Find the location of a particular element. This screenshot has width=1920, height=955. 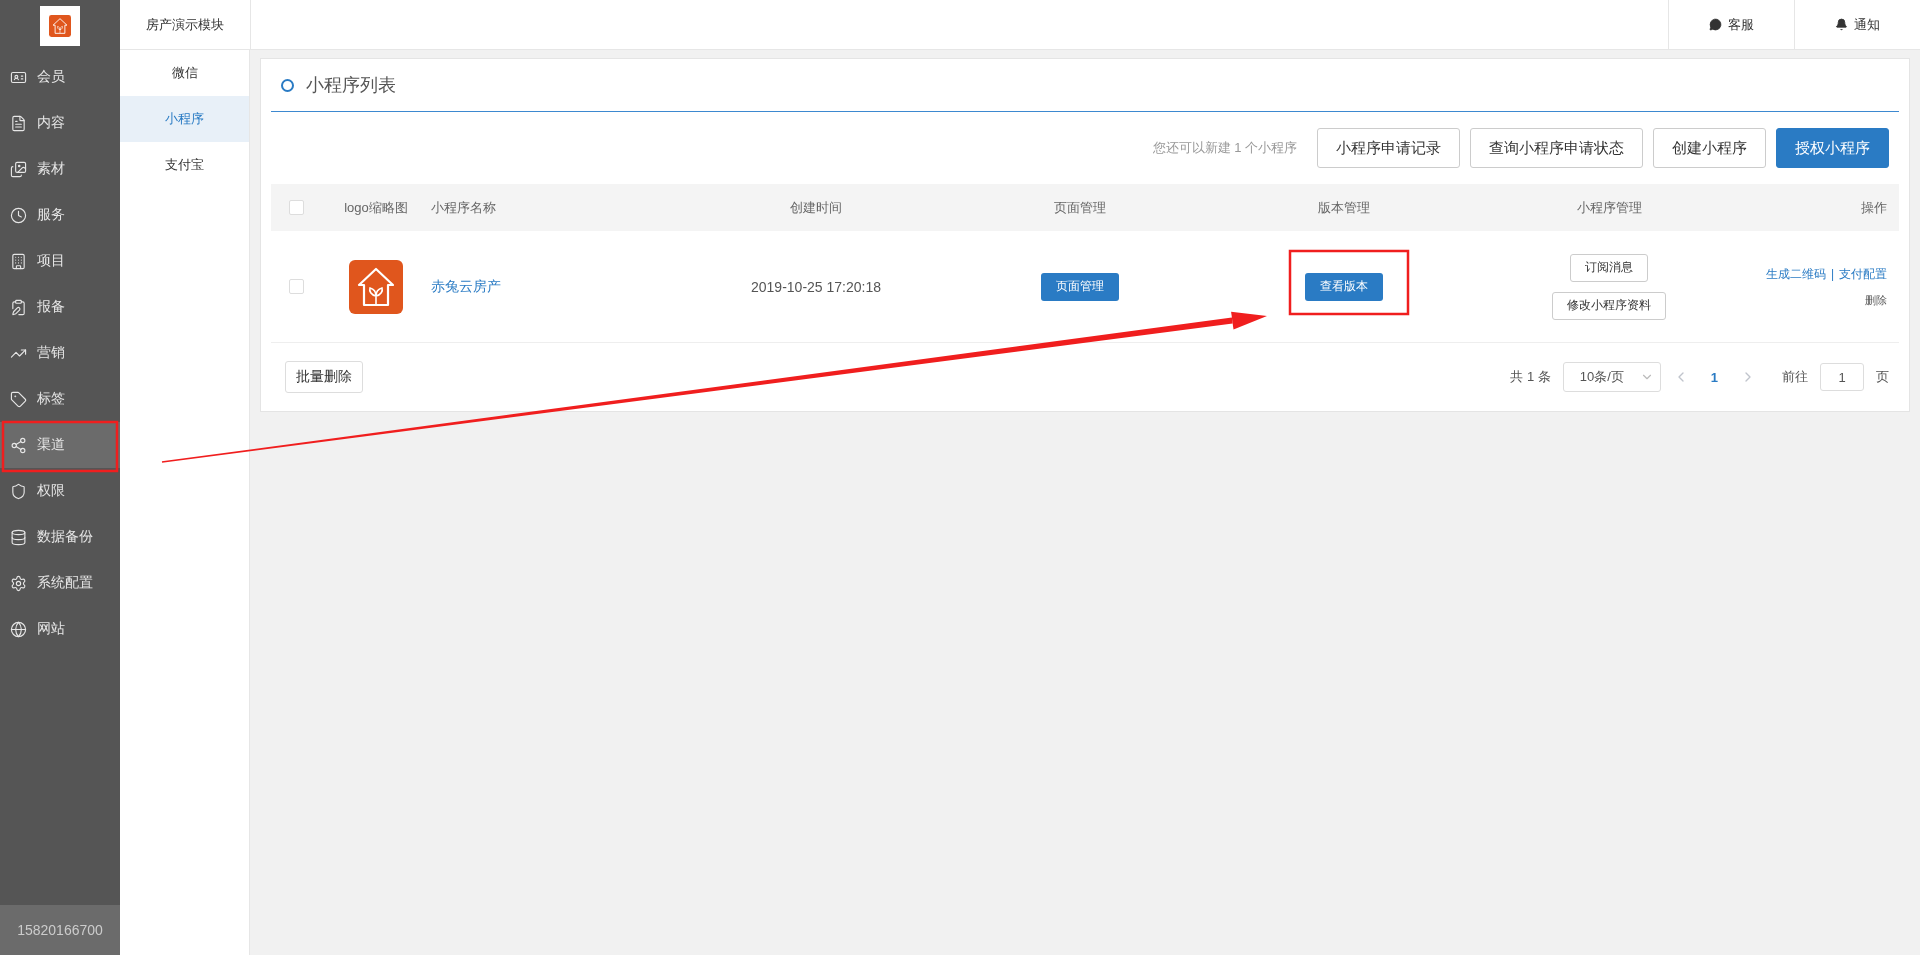

toolbar-button: 小程序申请记录 is located at coordinates (1388, 148).